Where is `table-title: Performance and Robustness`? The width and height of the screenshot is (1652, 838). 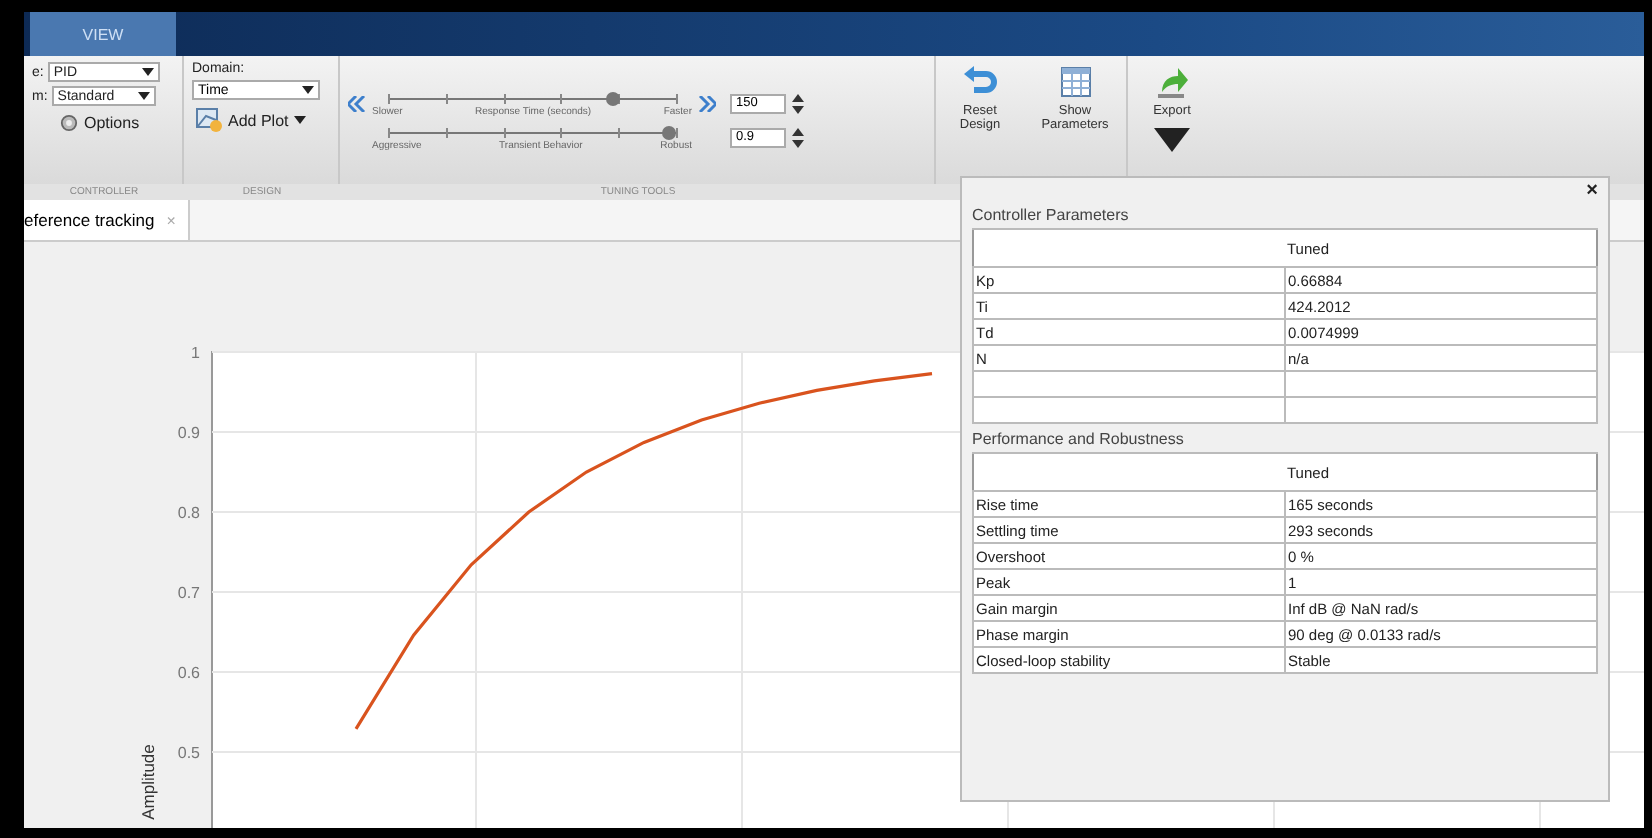
table-title: Performance and Robustness is located at coordinates (1079, 439).